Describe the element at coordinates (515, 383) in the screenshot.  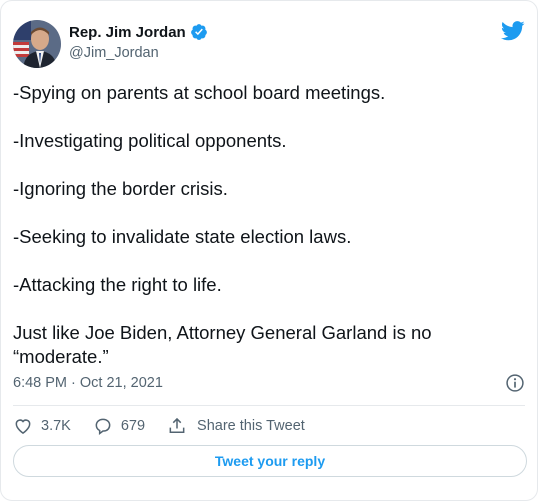
I see `info-icon` at that location.